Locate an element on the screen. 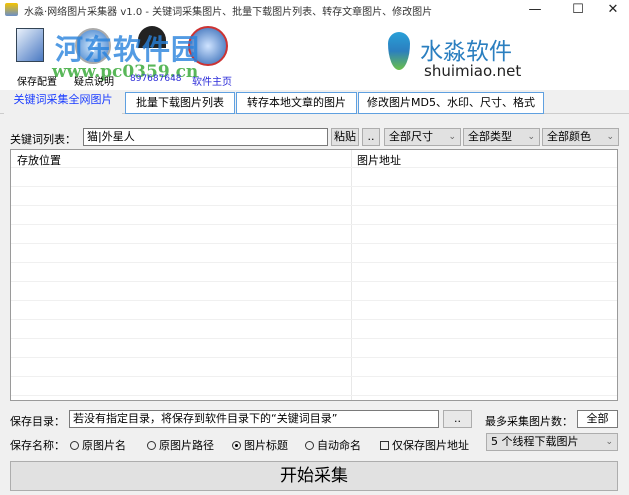  paste-button: 粘贴 is located at coordinates (345, 137).